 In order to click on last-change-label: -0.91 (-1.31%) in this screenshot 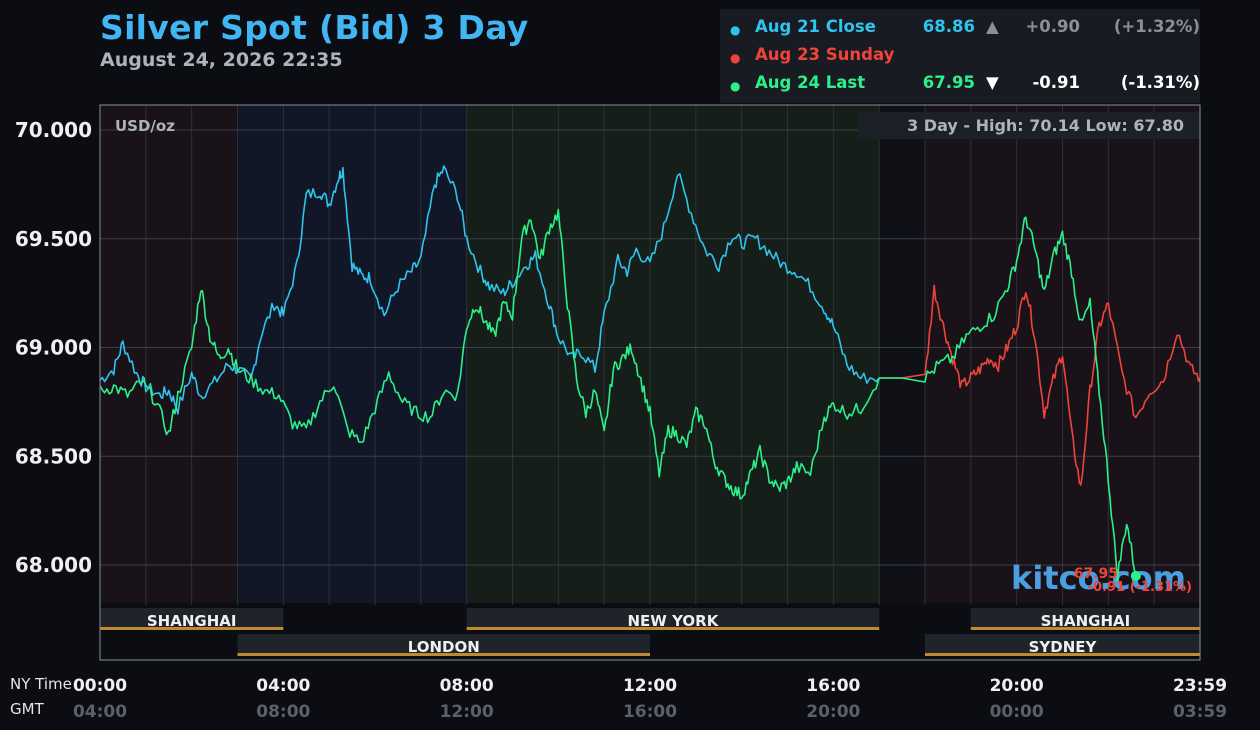, I will do `click(1140, 587)`.